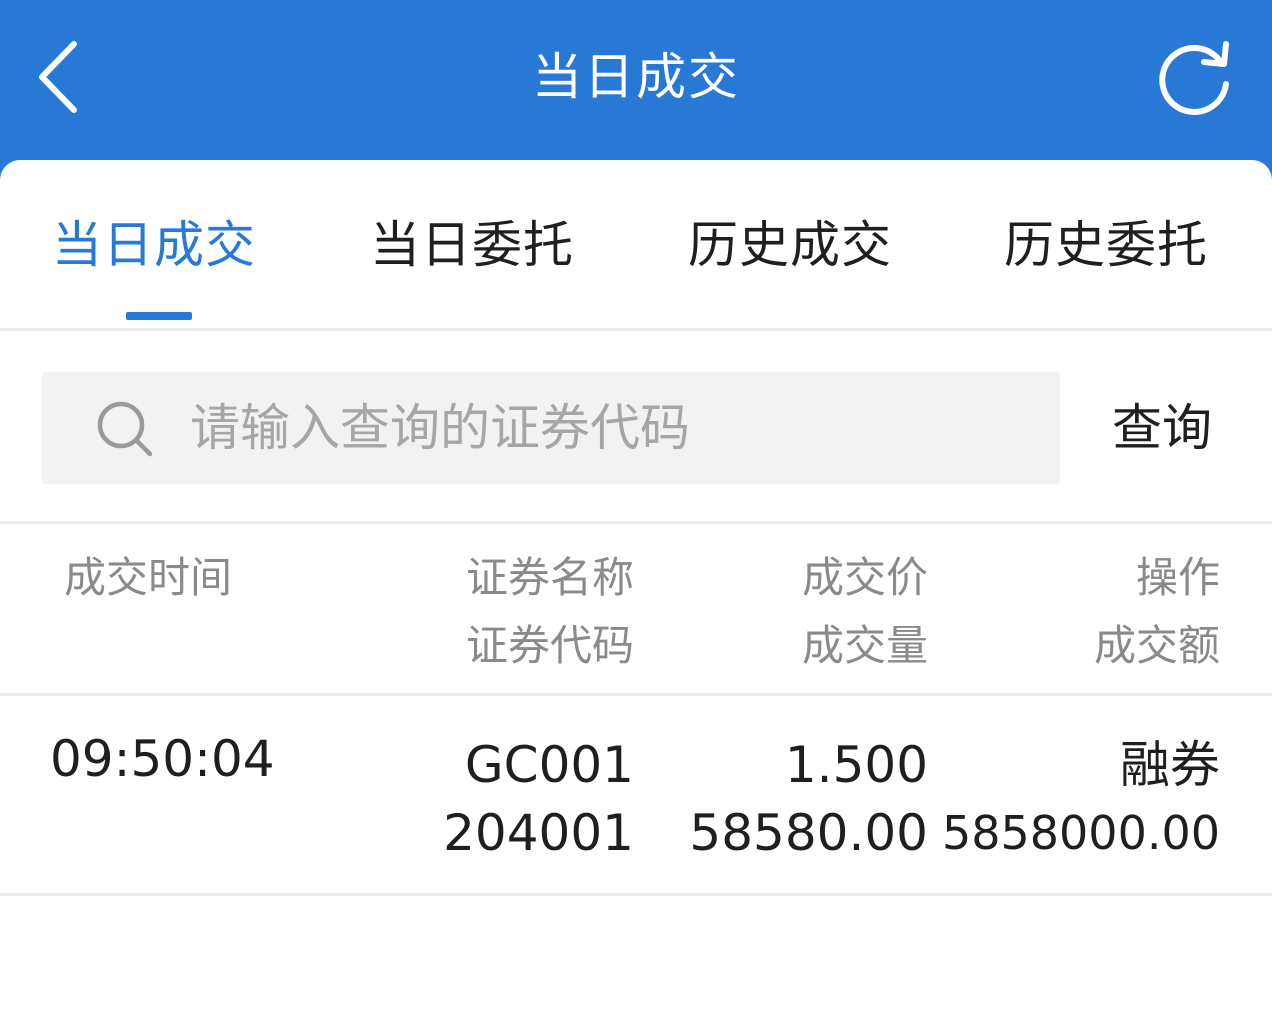 This screenshot has height=1014, width=1272. Describe the element at coordinates (480, 245) in the screenshot. I see `tab-today-orders: 当日委托` at that location.